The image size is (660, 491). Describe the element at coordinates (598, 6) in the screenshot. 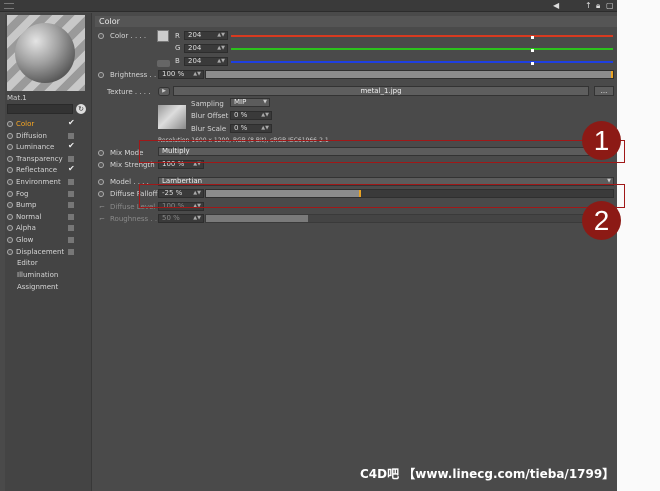

I see `lock-icon: 🔒︎` at that location.